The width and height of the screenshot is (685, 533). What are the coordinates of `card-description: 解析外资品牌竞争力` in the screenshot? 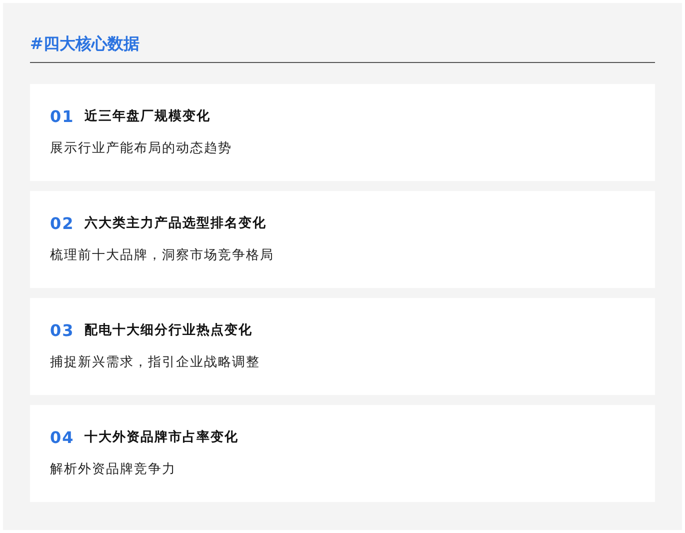 It's located at (113, 469).